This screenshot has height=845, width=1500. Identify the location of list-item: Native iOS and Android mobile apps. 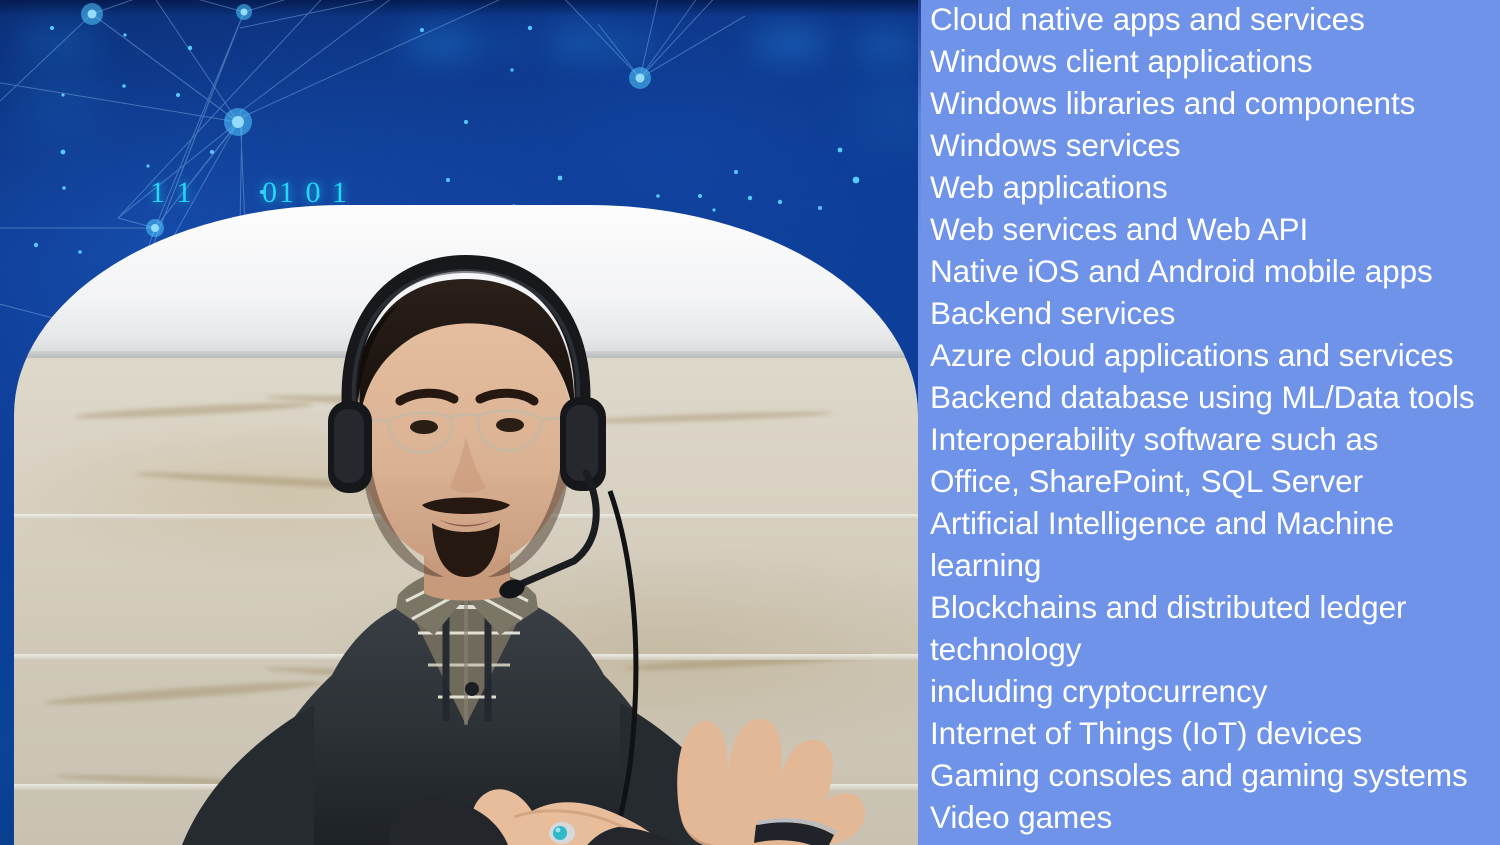
(1181, 271).